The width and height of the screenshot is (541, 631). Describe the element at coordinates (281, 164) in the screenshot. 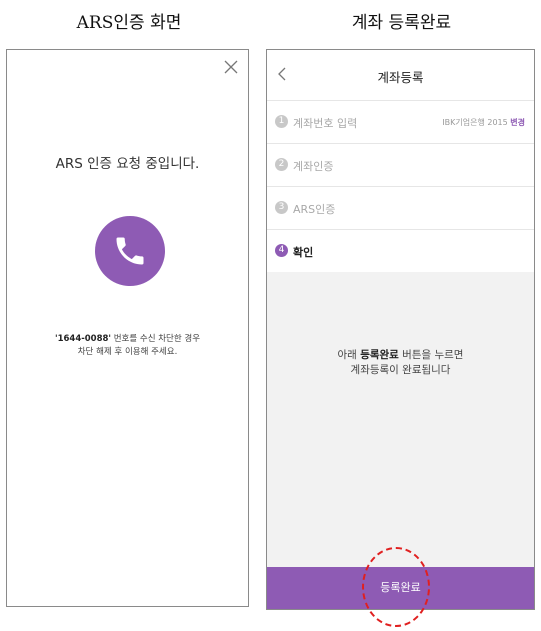

I see `step-number: 2` at that location.